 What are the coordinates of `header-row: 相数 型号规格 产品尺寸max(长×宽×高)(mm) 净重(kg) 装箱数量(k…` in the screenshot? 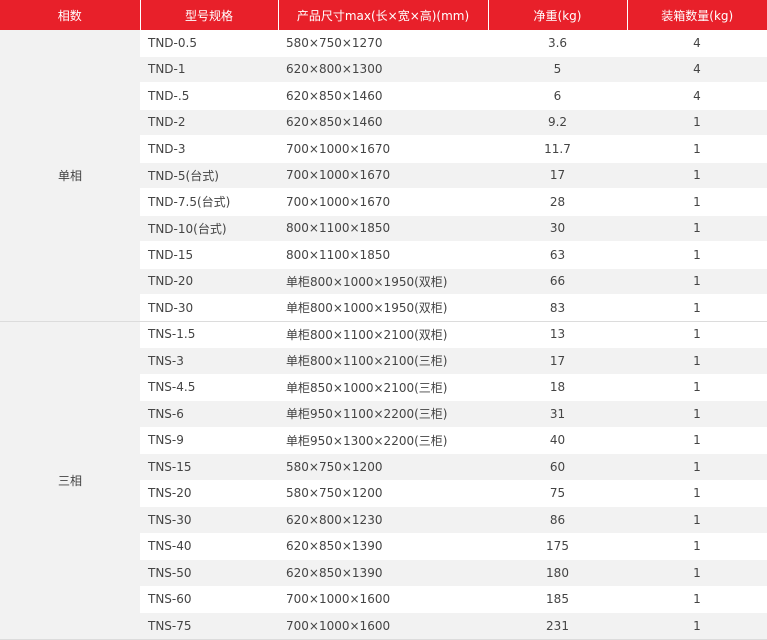 It's located at (383, 15).